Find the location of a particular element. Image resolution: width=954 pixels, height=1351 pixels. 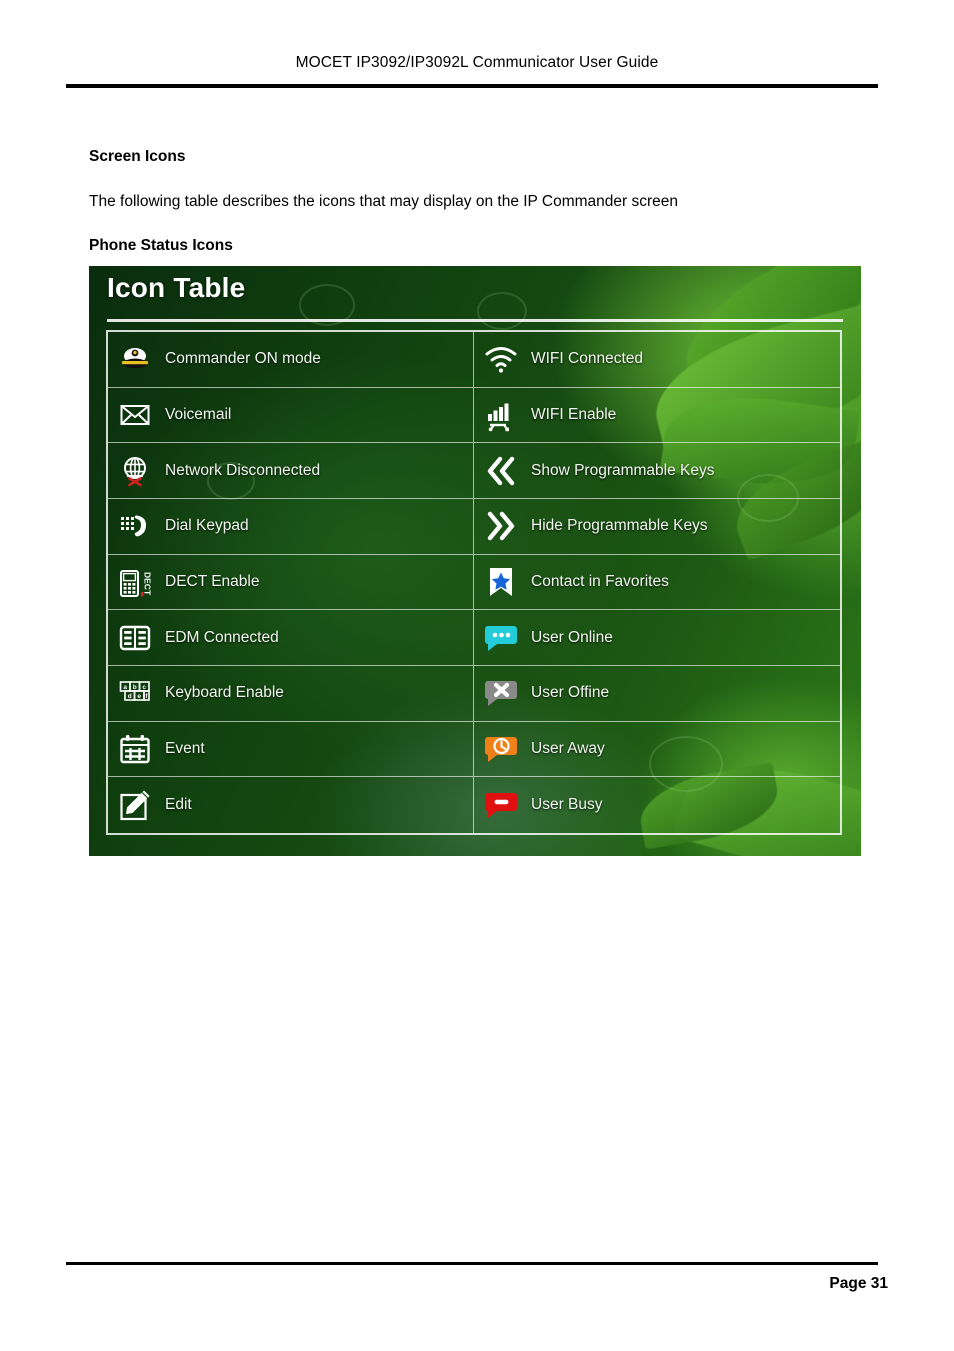

icon-table-cell: Network Disconnected is located at coordinates (291, 471).